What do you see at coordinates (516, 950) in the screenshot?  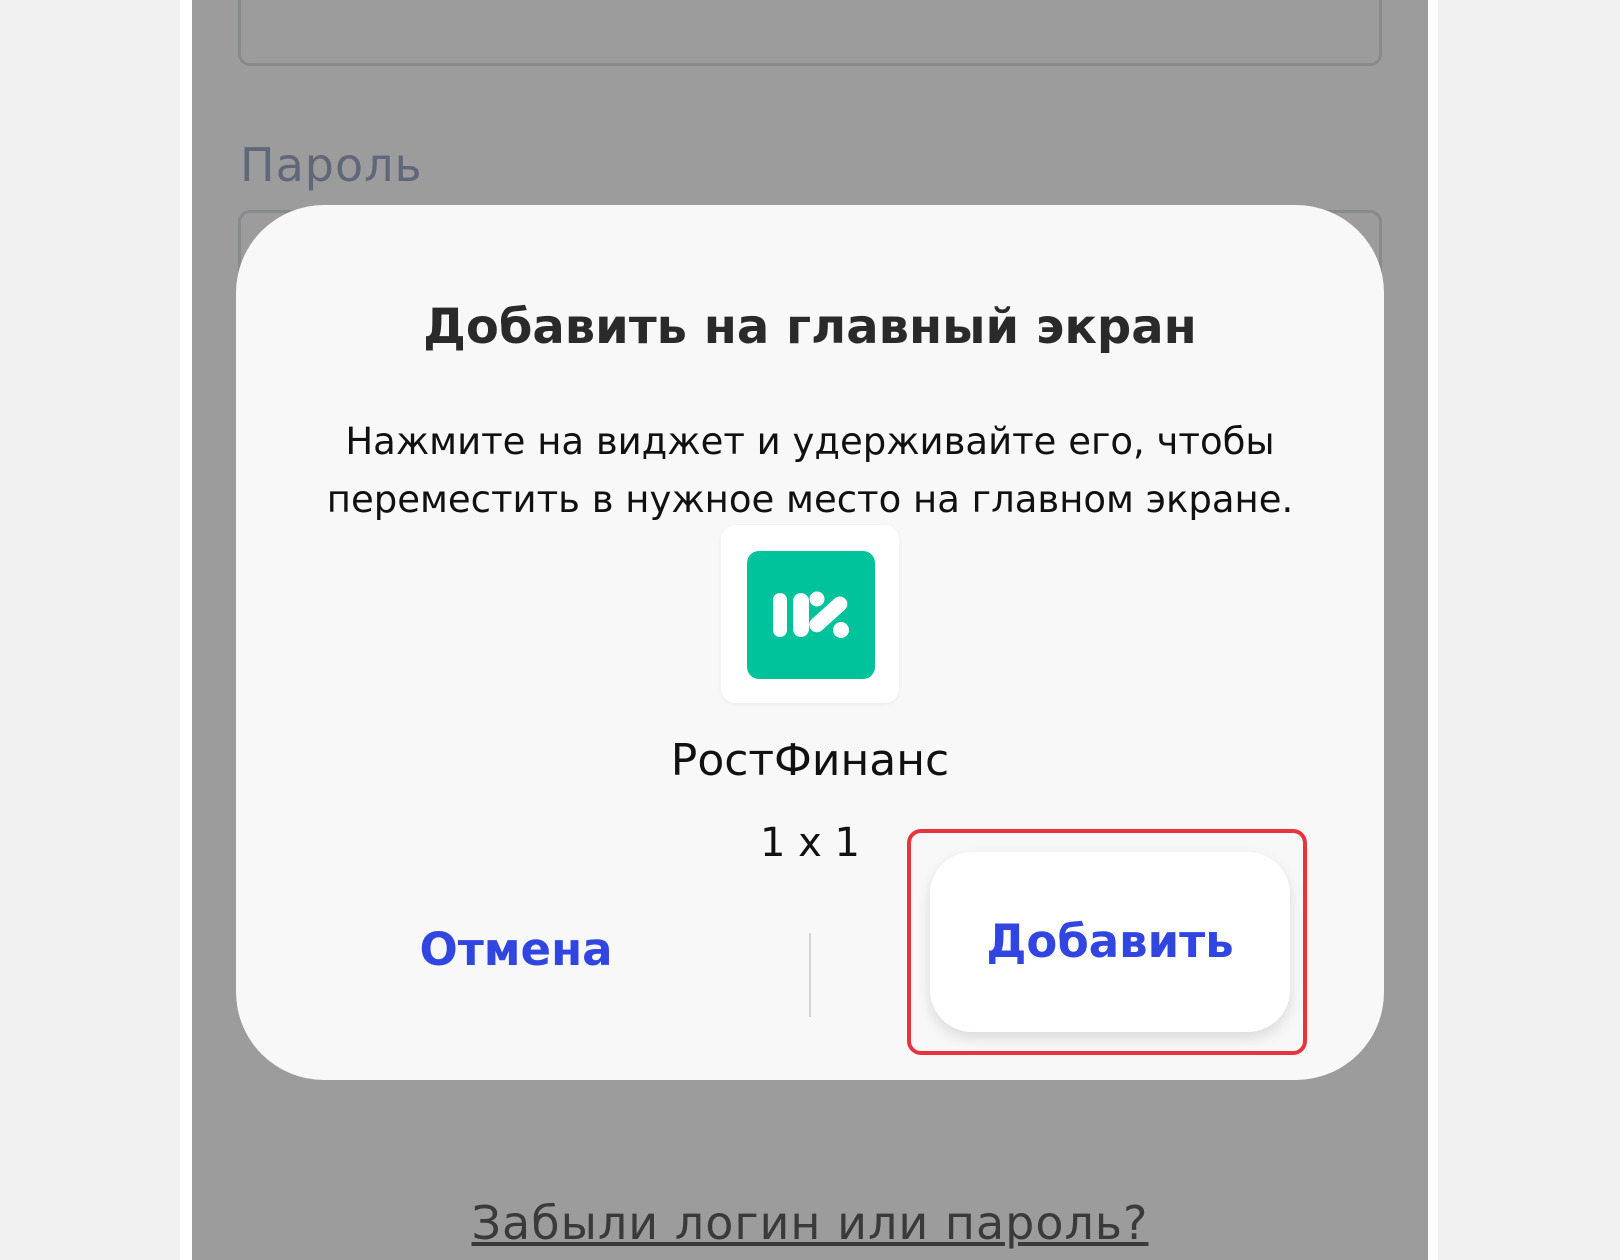 I see `cancel-button: Отмена` at bounding box center [516, 950].